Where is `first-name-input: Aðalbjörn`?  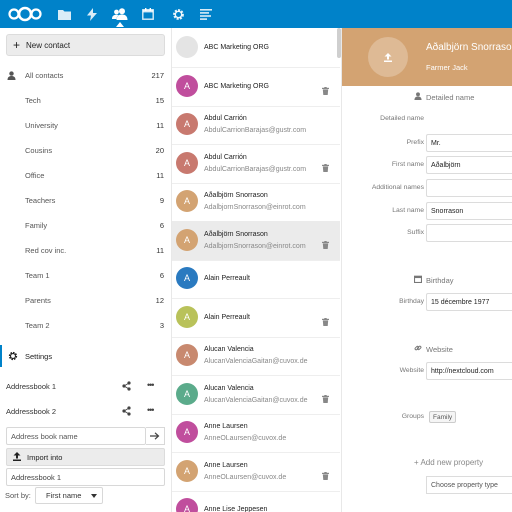
first-name-input: Aðalbjörn is located at coordinates (469, 165).